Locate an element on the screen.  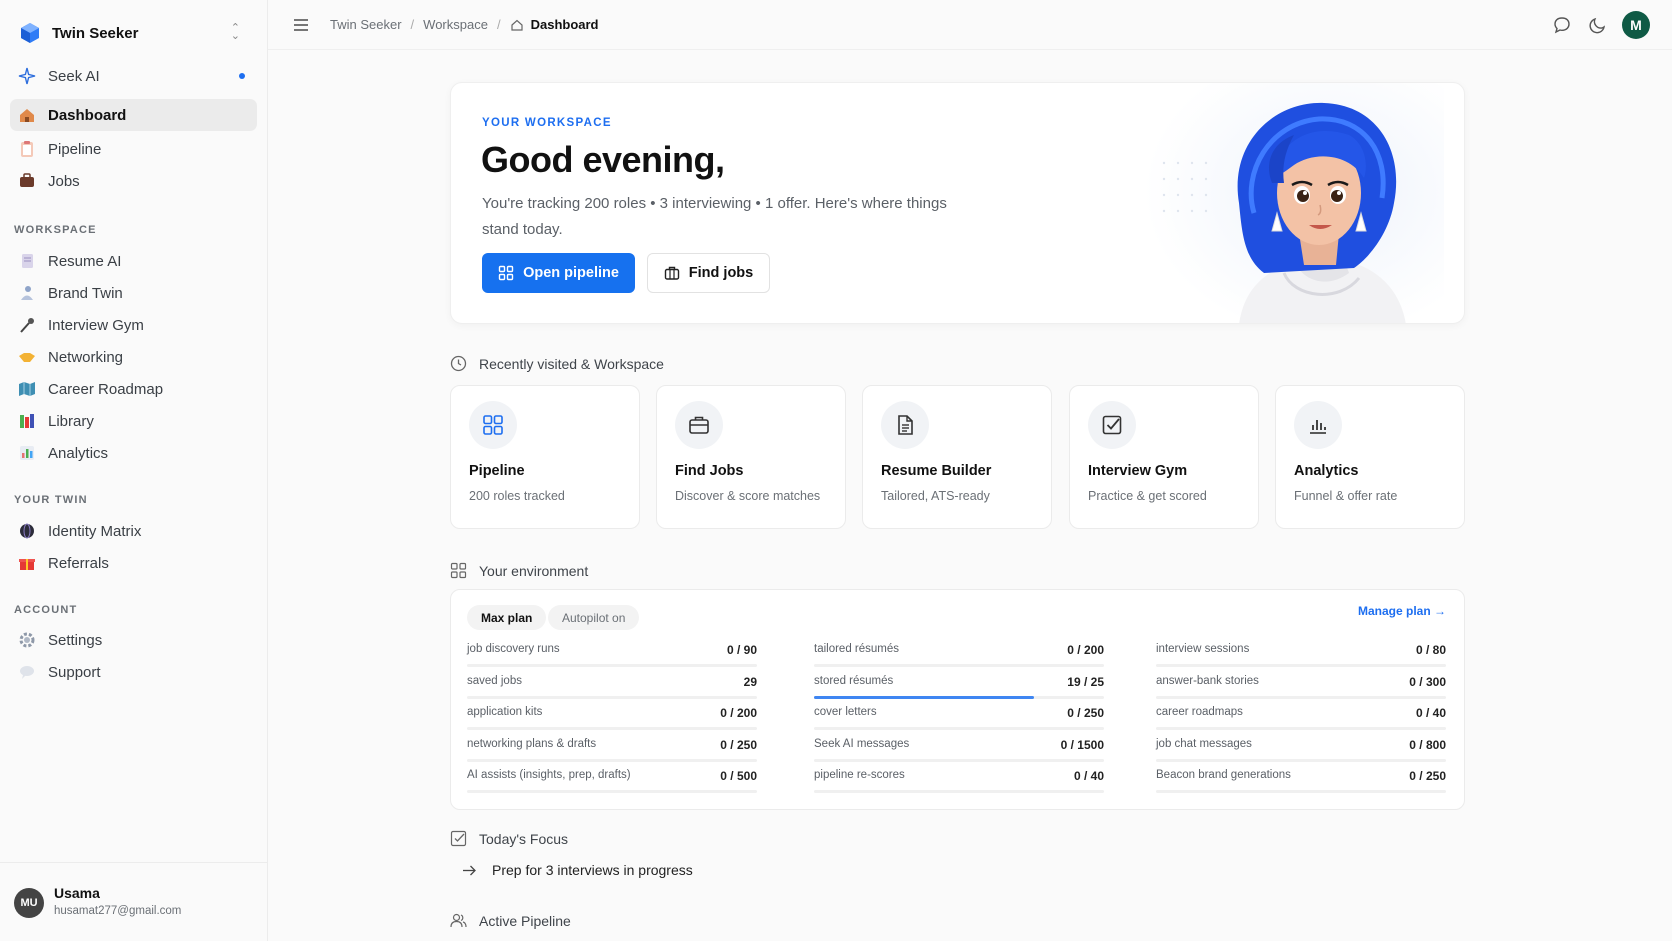
usage-value: 0 / 80 is located at coordinates (1430, 650).